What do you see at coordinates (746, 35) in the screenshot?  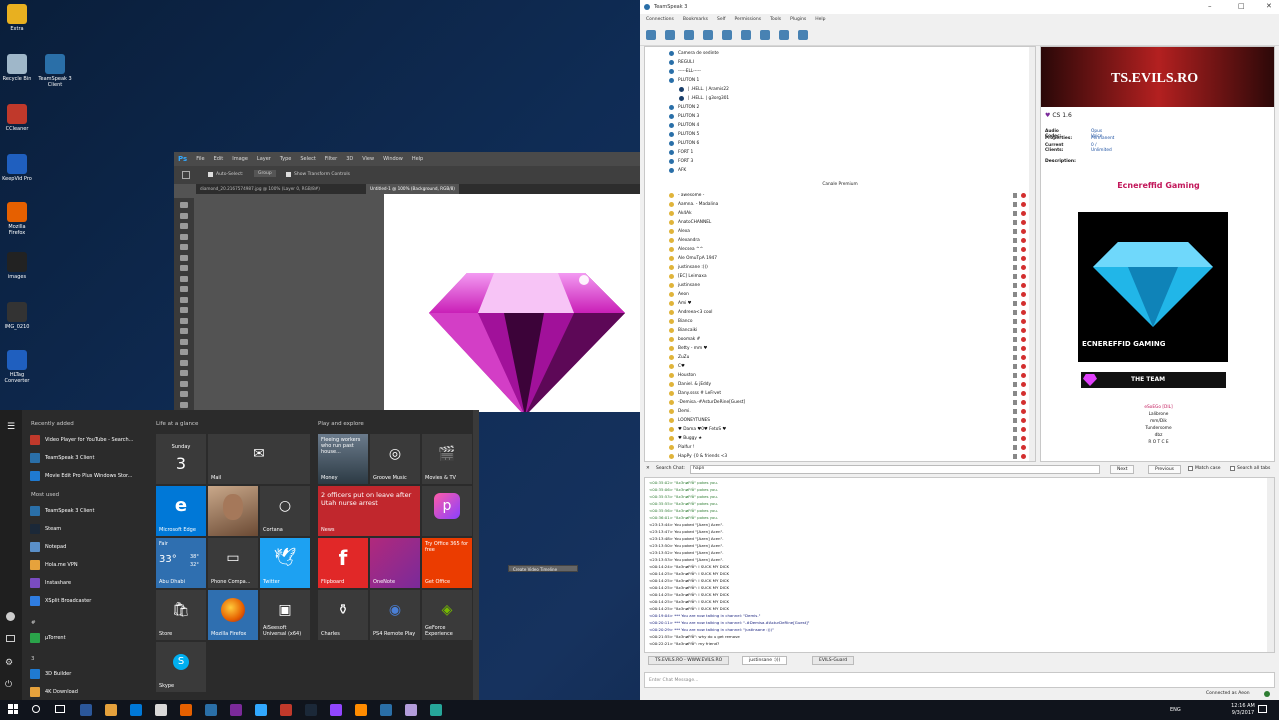 I see `mute-speakers-icon` at bounding box center [746, 35].